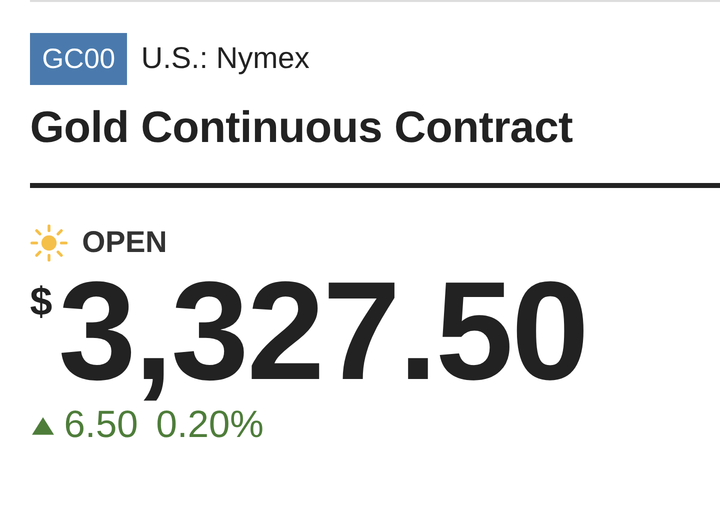  What do you see at coordinates (79, 59) in the screenshot?
I see `ticker-badge: GC00` at bounding box center [79, 59].